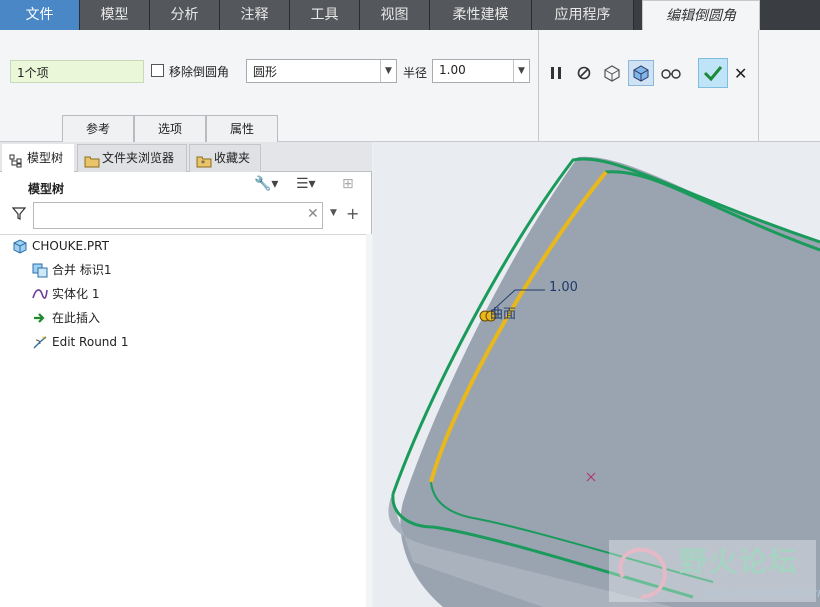  What do you see at coordinates (415, 73) in the screenshot?
I see `radius-label: 半径` at bounding box center [415, 73].